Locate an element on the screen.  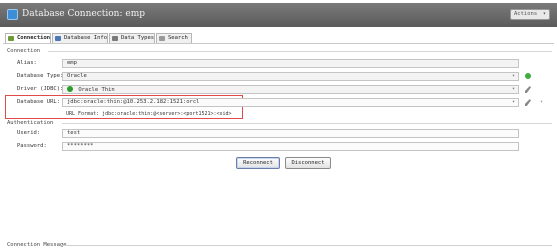
alias-field: emp is located at coordinates (290, 63).